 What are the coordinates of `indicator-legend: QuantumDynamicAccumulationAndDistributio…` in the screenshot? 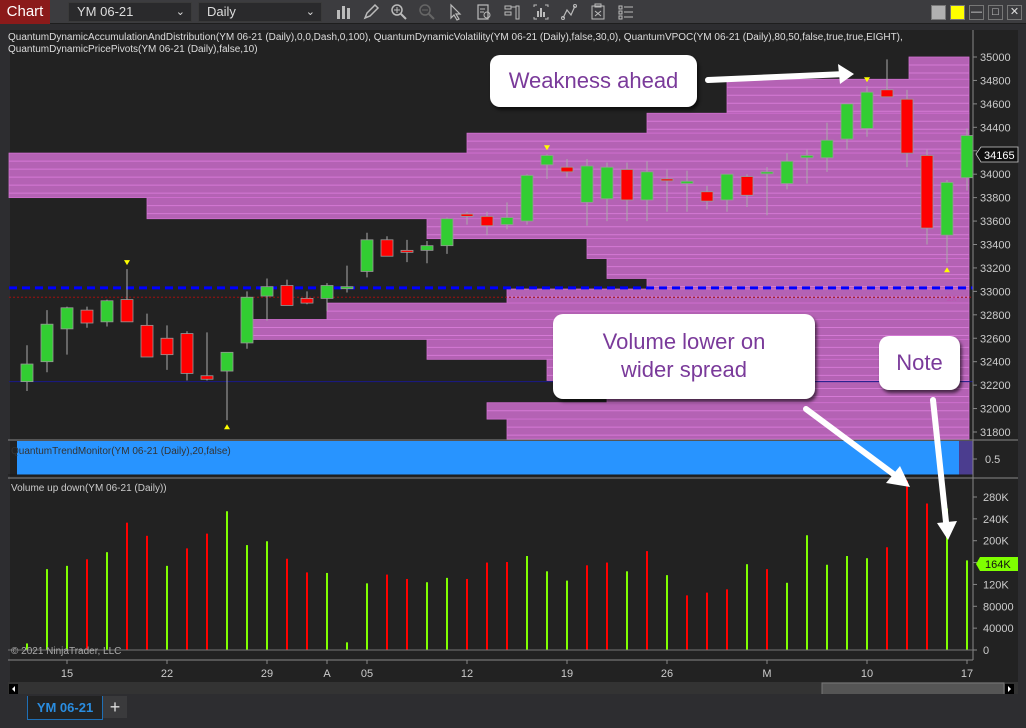 It's located at (488, 44).